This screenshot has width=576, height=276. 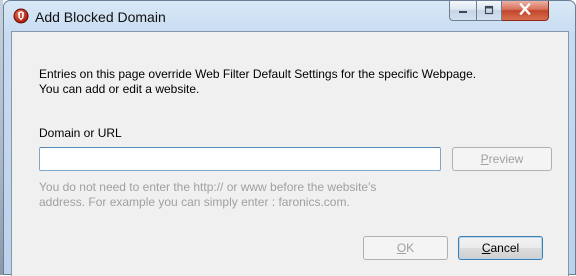 I want to click on info-line-2: You can add or edit a website., so click(x=119, y=89).